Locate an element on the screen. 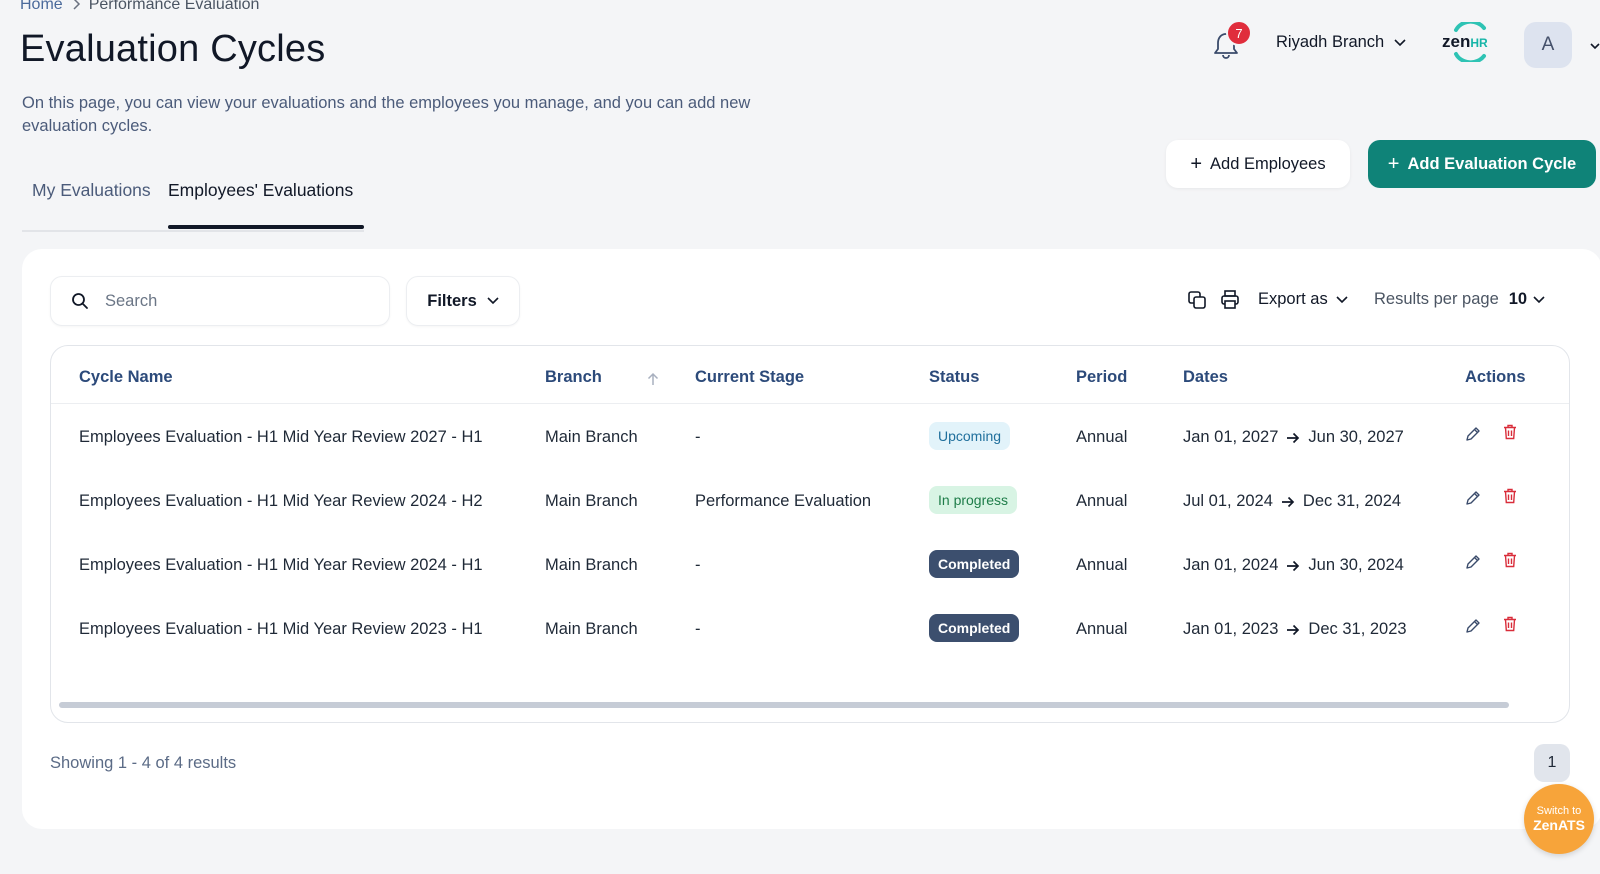 This screenshot has width=1600, height=874. add-employees-button: + Add Employees is located at coordinates (1258, 164).